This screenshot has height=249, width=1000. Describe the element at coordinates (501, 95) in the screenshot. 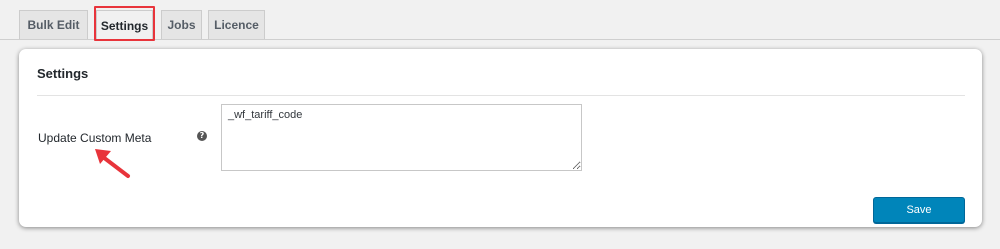

I see `panel-divider` at that location.